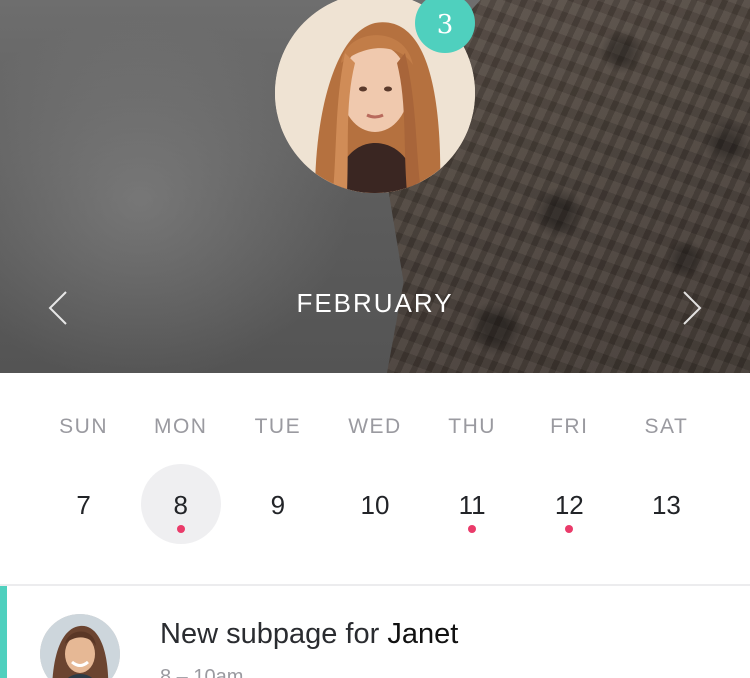 Image resolution: width=750 pixels, height=678 pixels. Describe the element at coordinates (569, 426) in the screenshot. I see `weekday-label: FRI` at that location.